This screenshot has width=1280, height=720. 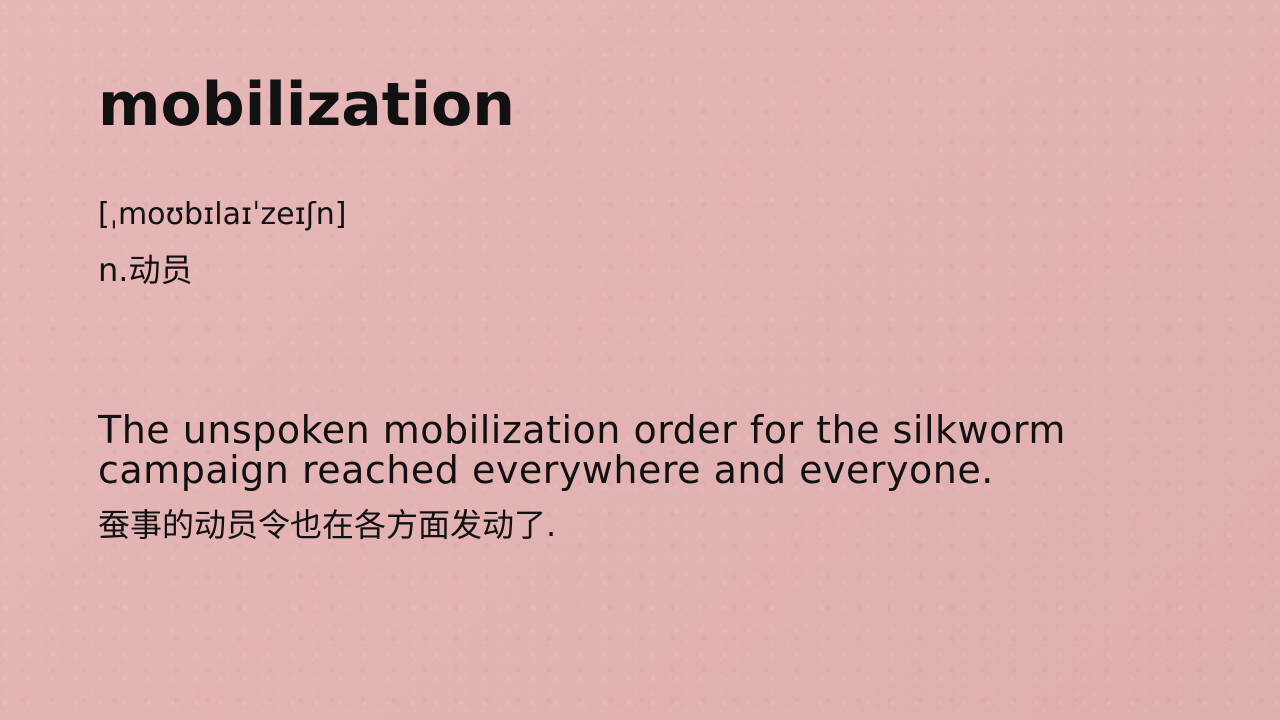 I want to click on part-of-speech-definition: n.动员, so click(x=145, y=270).